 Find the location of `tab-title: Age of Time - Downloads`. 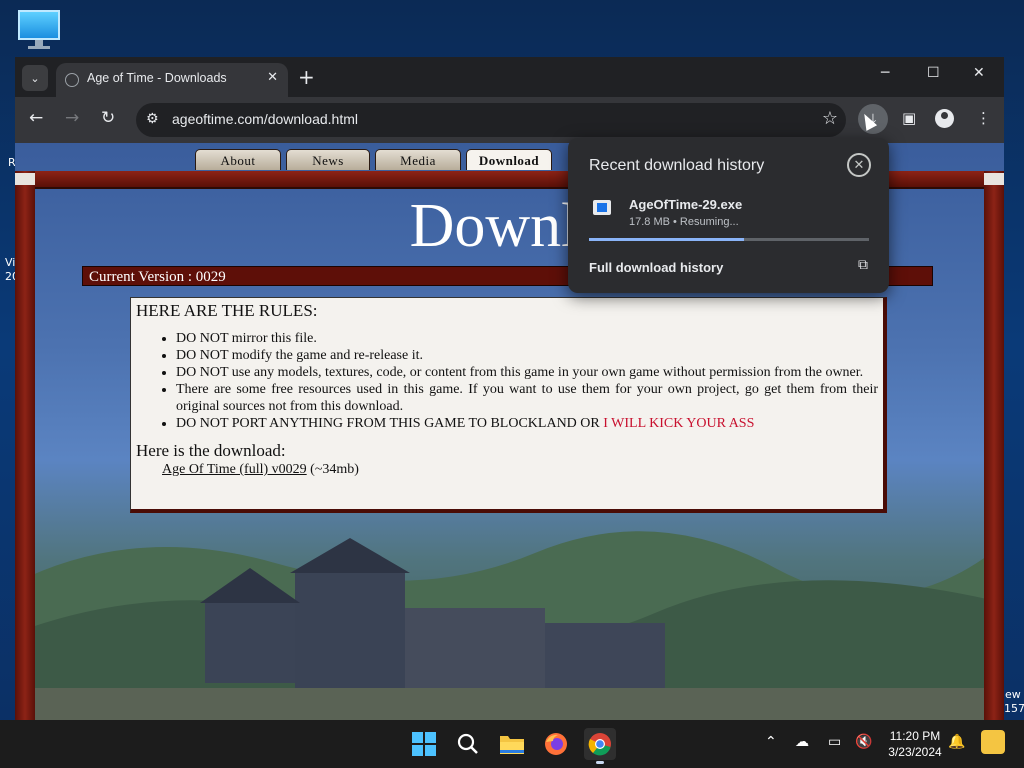

tab-title: Age of Time - Downloads is located at coordinates (157, 78).